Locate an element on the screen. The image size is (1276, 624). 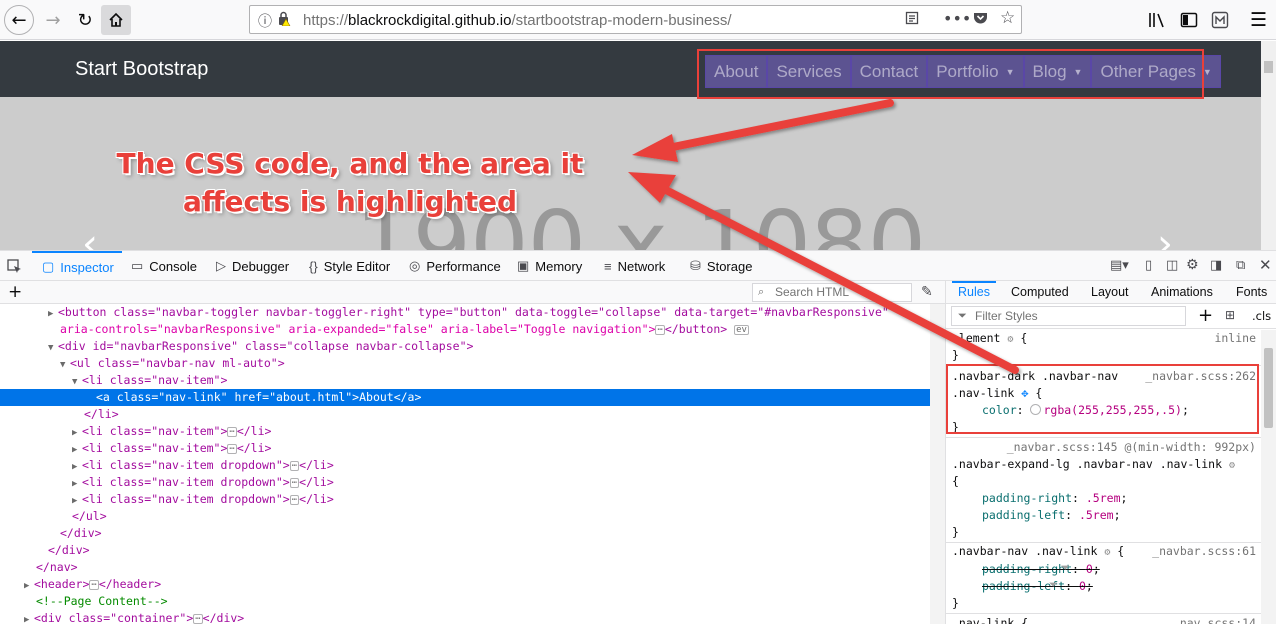
rule-declaration: padding-left: .5rem; is located at coordinates (1106, 515).